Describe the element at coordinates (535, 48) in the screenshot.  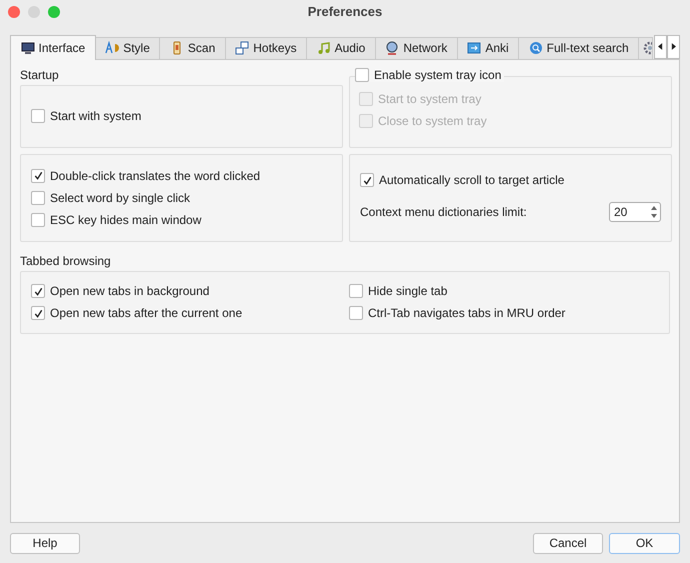
I see `search-icon` at that location.